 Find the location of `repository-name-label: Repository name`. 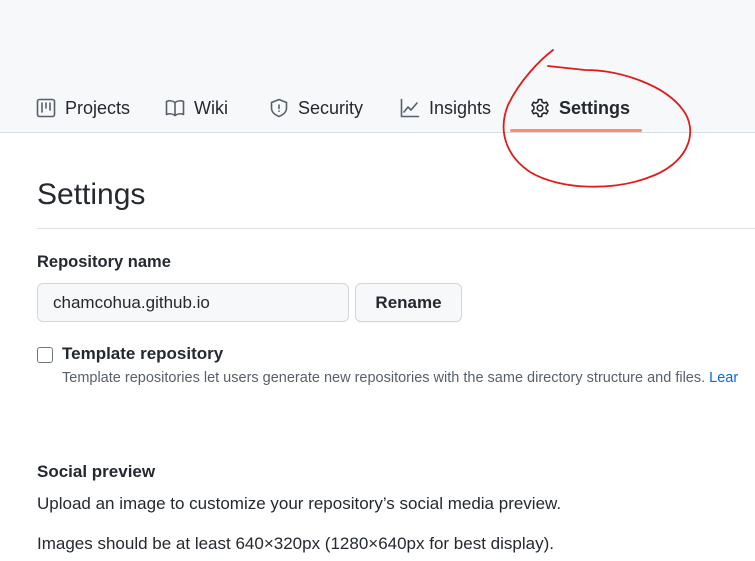

repository-name-label: Repository name is located at coordinates (104, 262).